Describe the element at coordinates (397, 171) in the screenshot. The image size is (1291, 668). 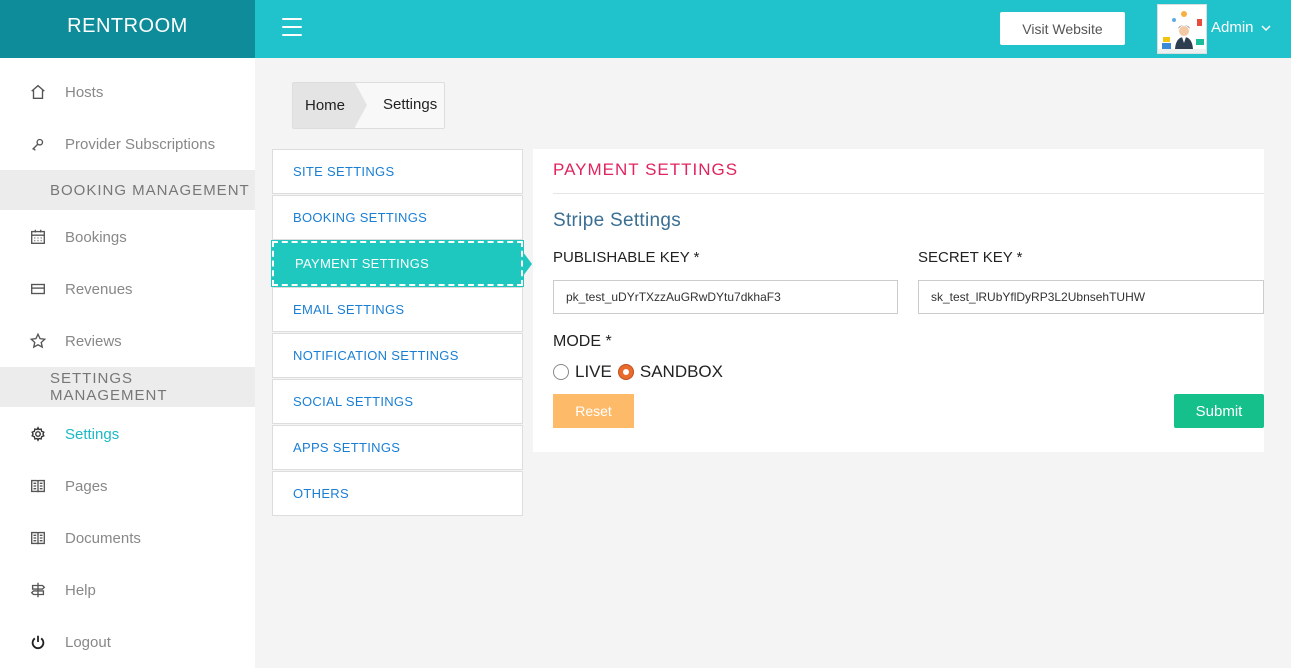
I see `tab-site-settings: SITE SETTINGS` at that location.